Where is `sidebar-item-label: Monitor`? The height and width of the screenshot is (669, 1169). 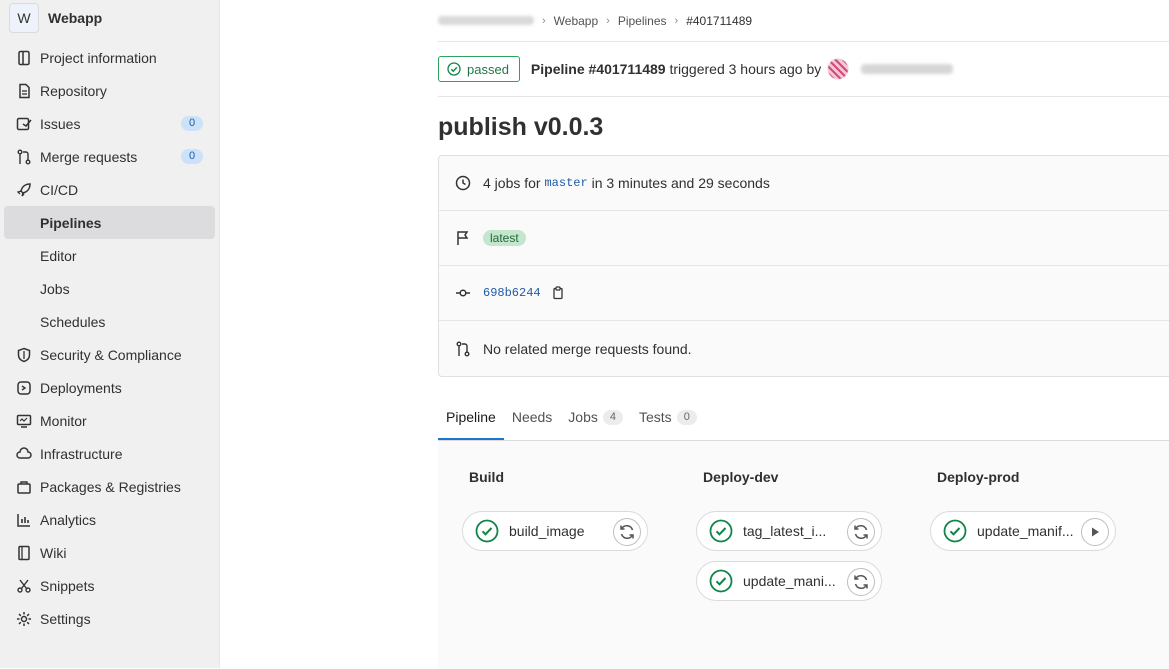 sidebar-item-label: Monitor is located at coordinates (63, 420).